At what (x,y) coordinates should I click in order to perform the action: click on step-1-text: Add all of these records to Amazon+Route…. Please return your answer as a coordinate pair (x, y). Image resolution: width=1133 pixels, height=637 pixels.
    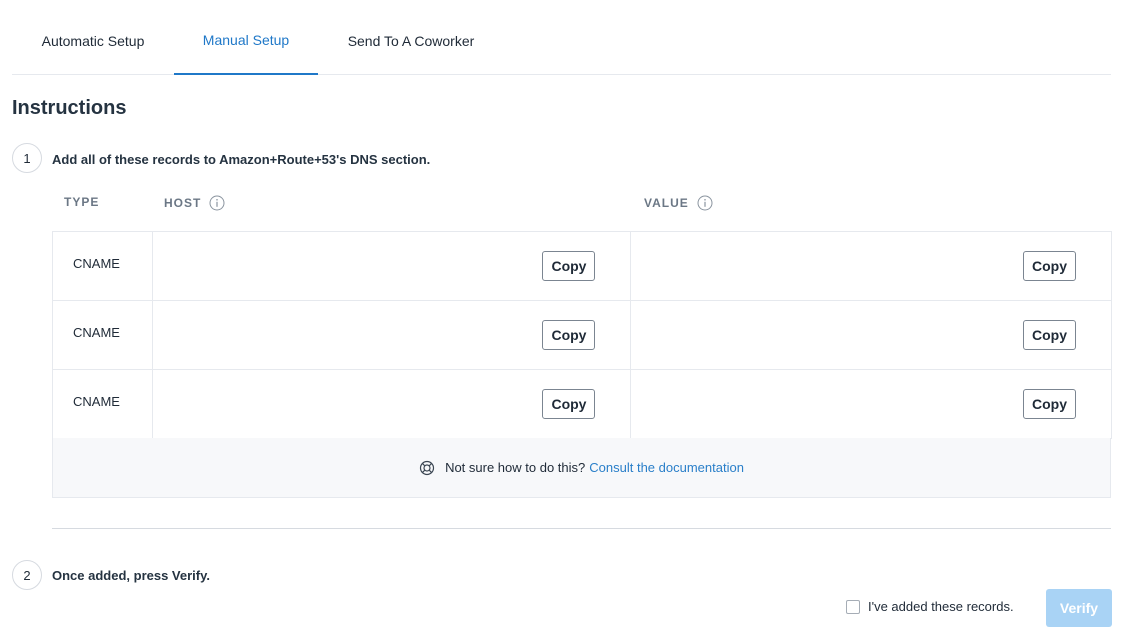
    Looking at the image, I should click on (241, 159).